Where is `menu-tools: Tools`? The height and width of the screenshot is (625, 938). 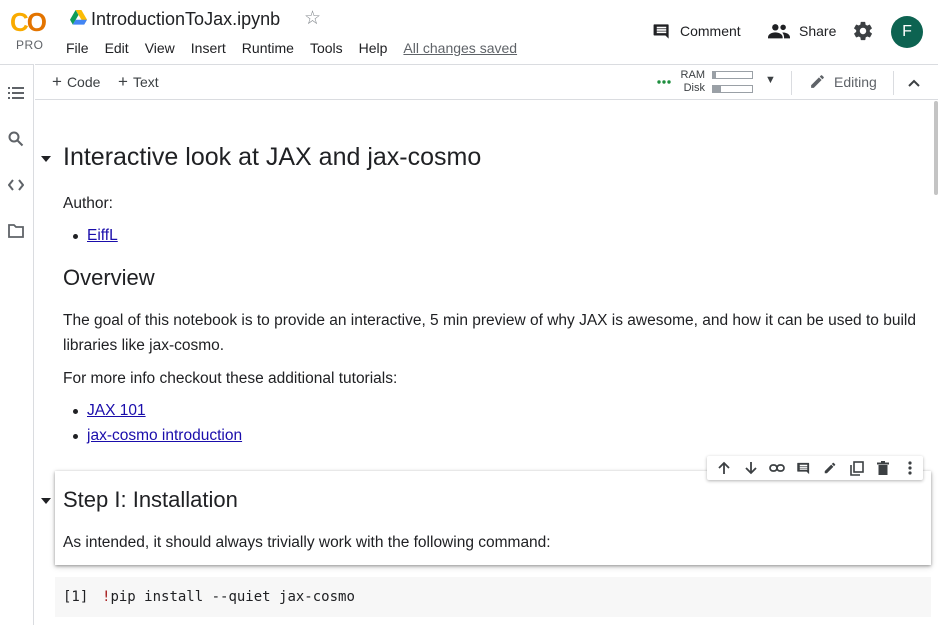
menu-tools: Tools is located at coordinates (326, 48).